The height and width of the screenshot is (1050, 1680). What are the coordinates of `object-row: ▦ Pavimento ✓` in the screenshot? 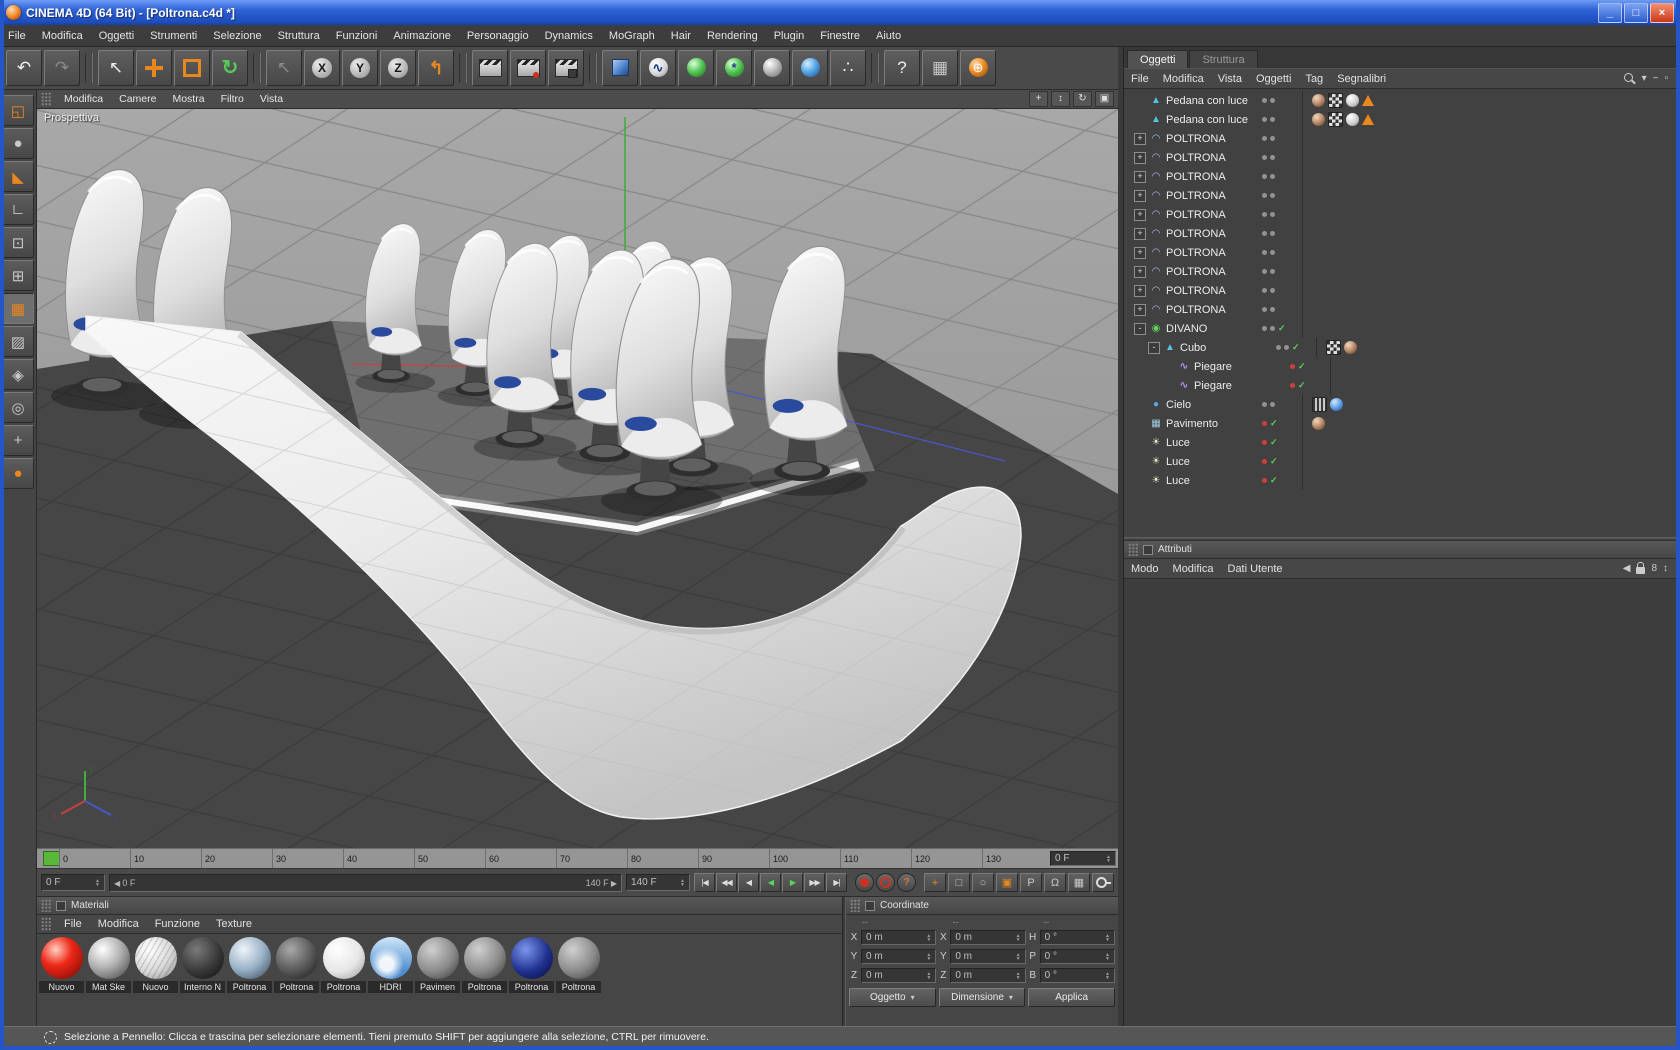 It's located at (1400, 423).